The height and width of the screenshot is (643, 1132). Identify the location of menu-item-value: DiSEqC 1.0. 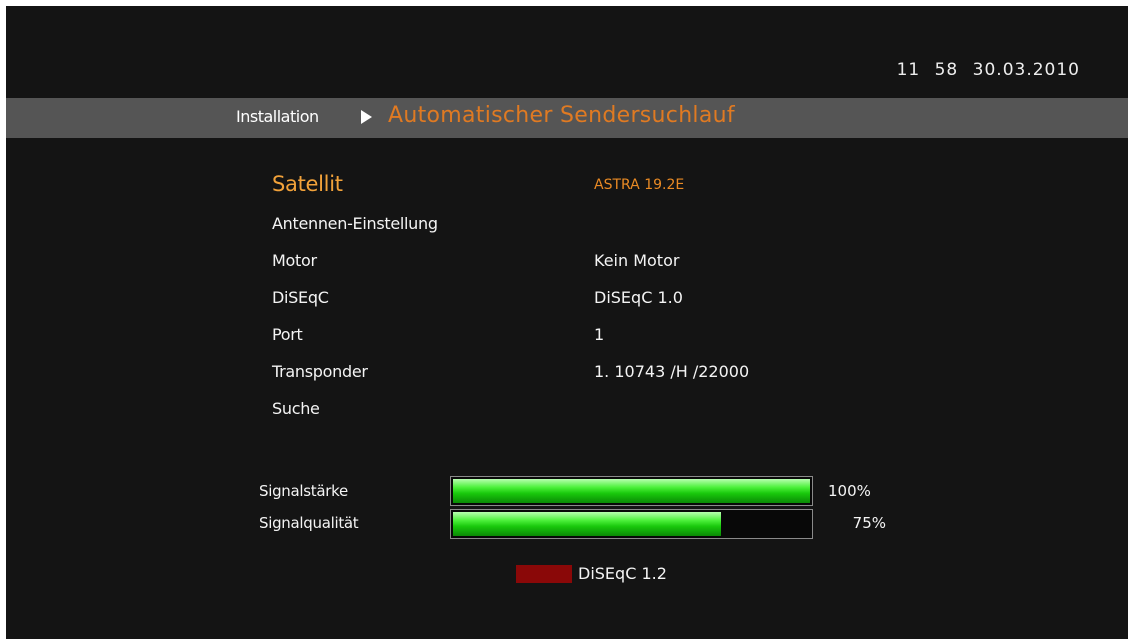
(638, 297).